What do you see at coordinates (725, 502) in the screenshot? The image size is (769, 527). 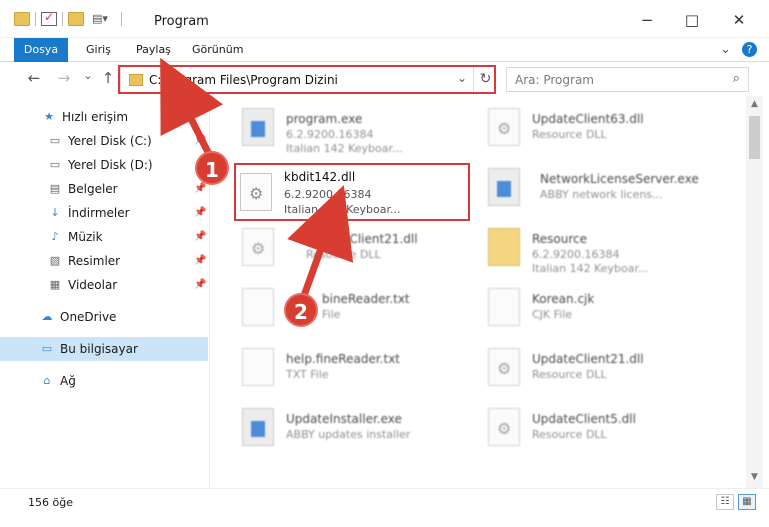 I see `details-view-icon: ☷` at bounding box center [725, 502].